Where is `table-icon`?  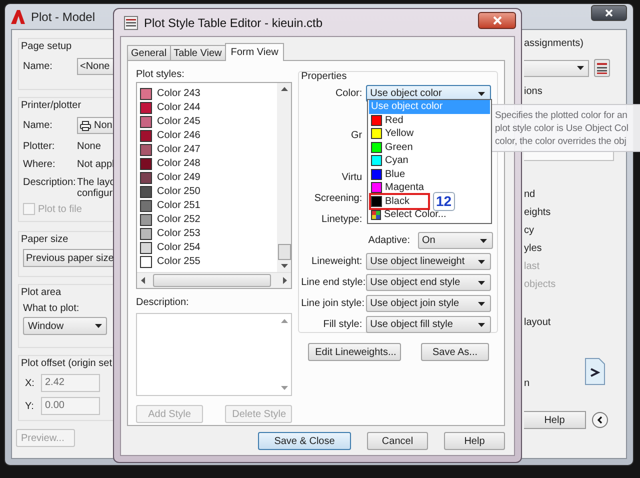 table-icon is located at coordinates (131, 23).